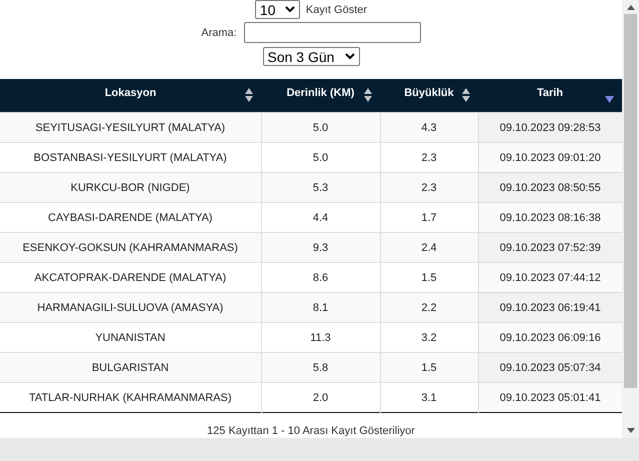  What do you see at coordinates (320, 187) in the screenshot?
I see `table-cell: 5.3` at bounding box center [320, 187].